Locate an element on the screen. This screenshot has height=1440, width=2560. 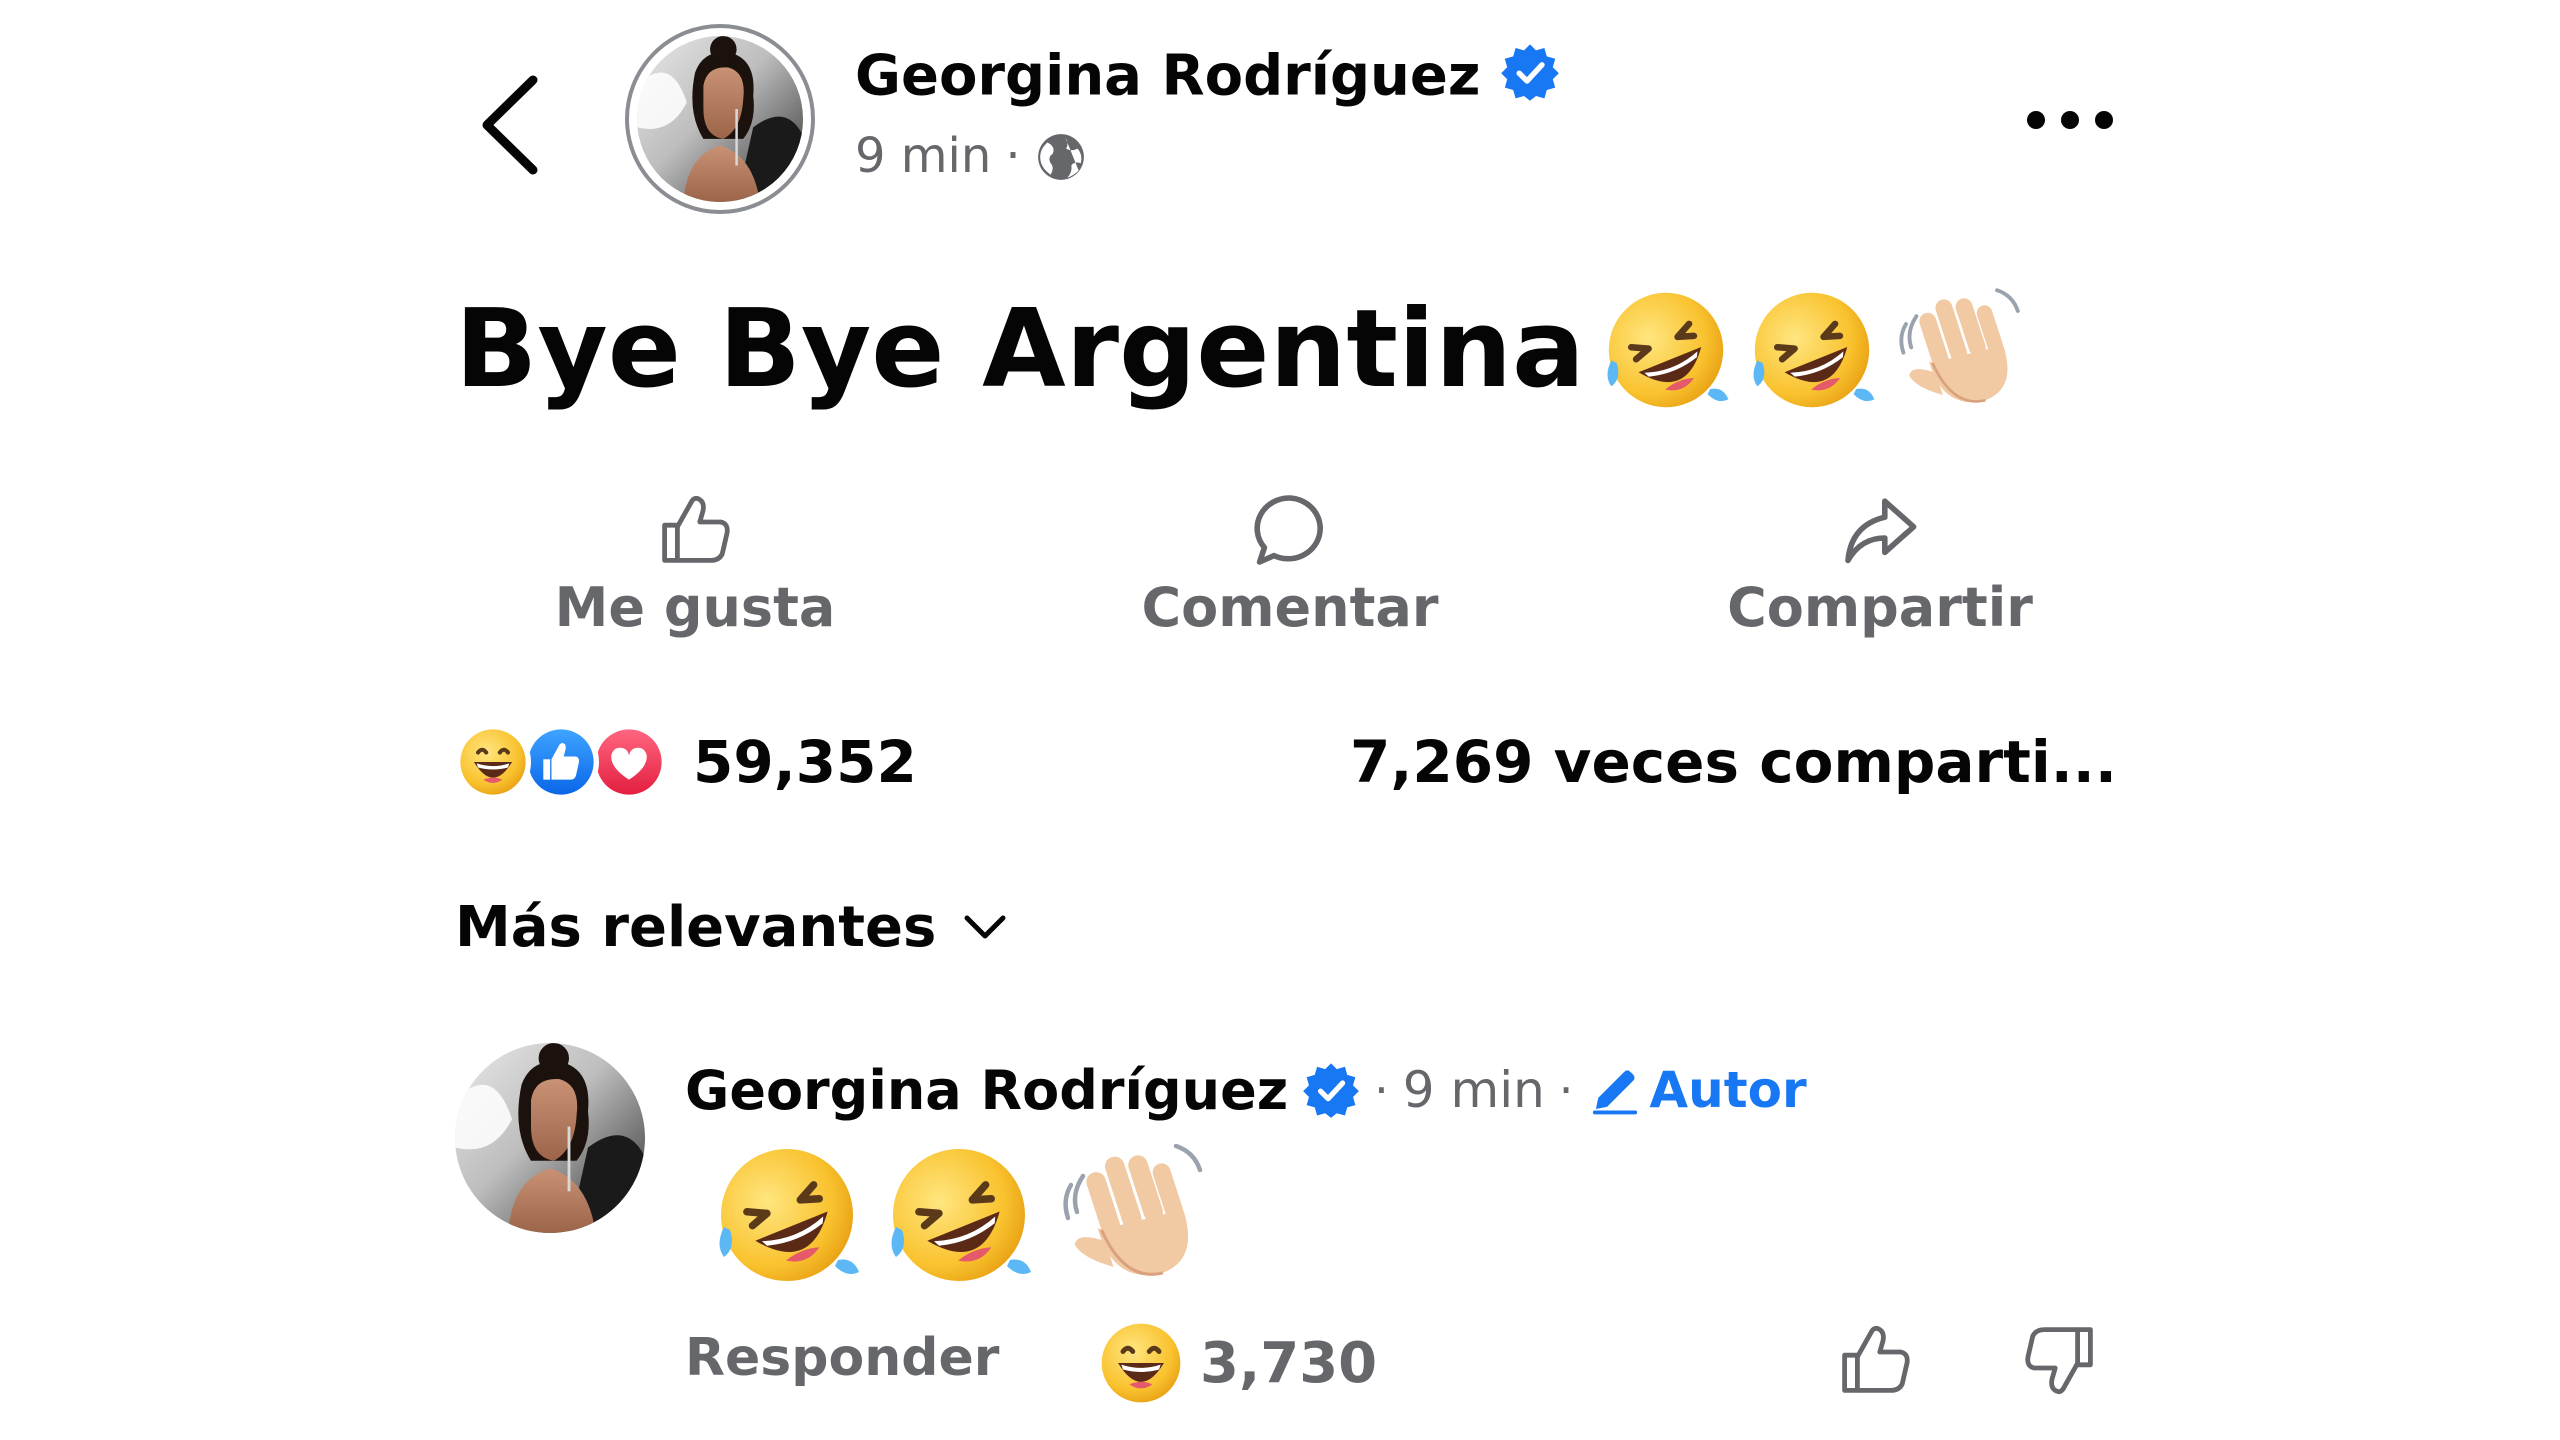
comment-button: Comentar is located at coordinates (1290, 564).